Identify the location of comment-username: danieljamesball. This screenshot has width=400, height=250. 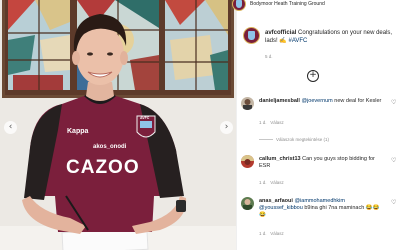
(279, 101).